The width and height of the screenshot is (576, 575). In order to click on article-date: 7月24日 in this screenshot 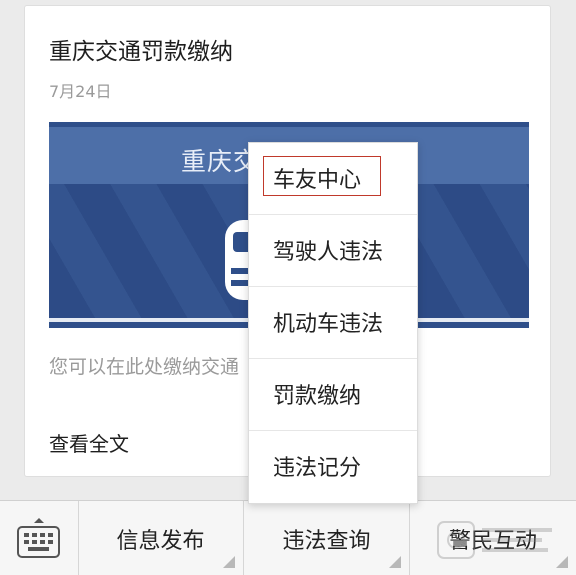, I will do `click(80, 91)`.